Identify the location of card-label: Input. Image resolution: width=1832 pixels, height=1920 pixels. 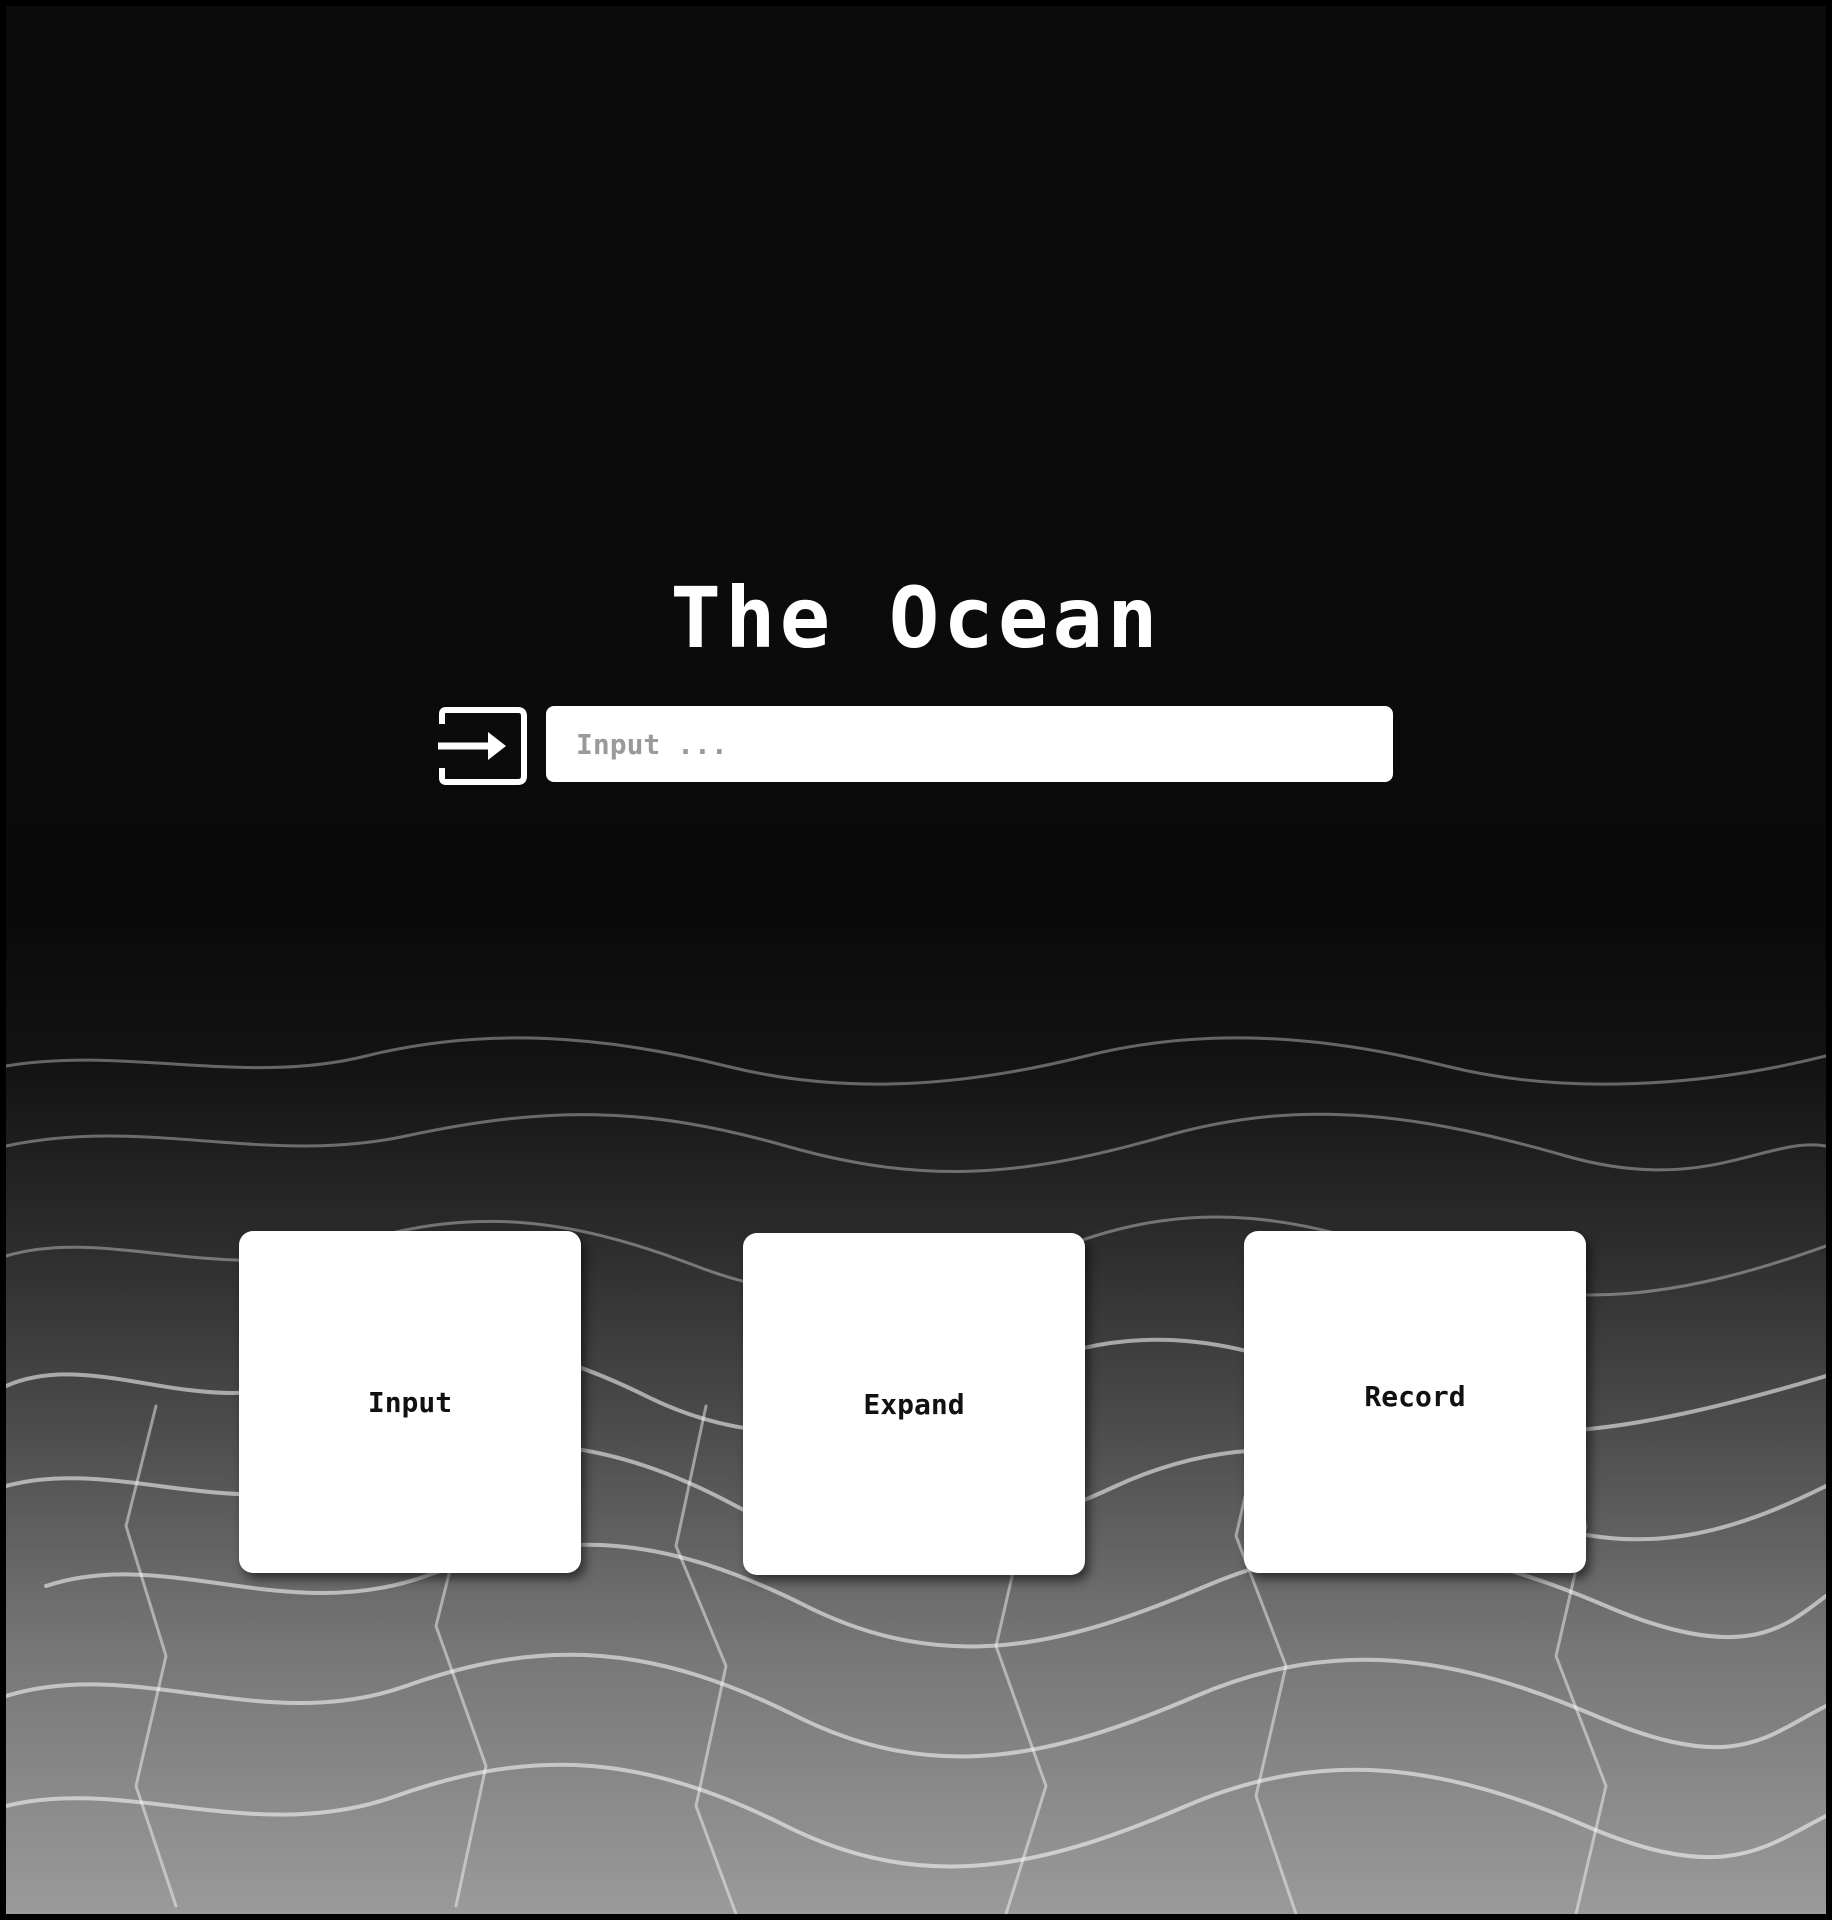
(410, 1402).